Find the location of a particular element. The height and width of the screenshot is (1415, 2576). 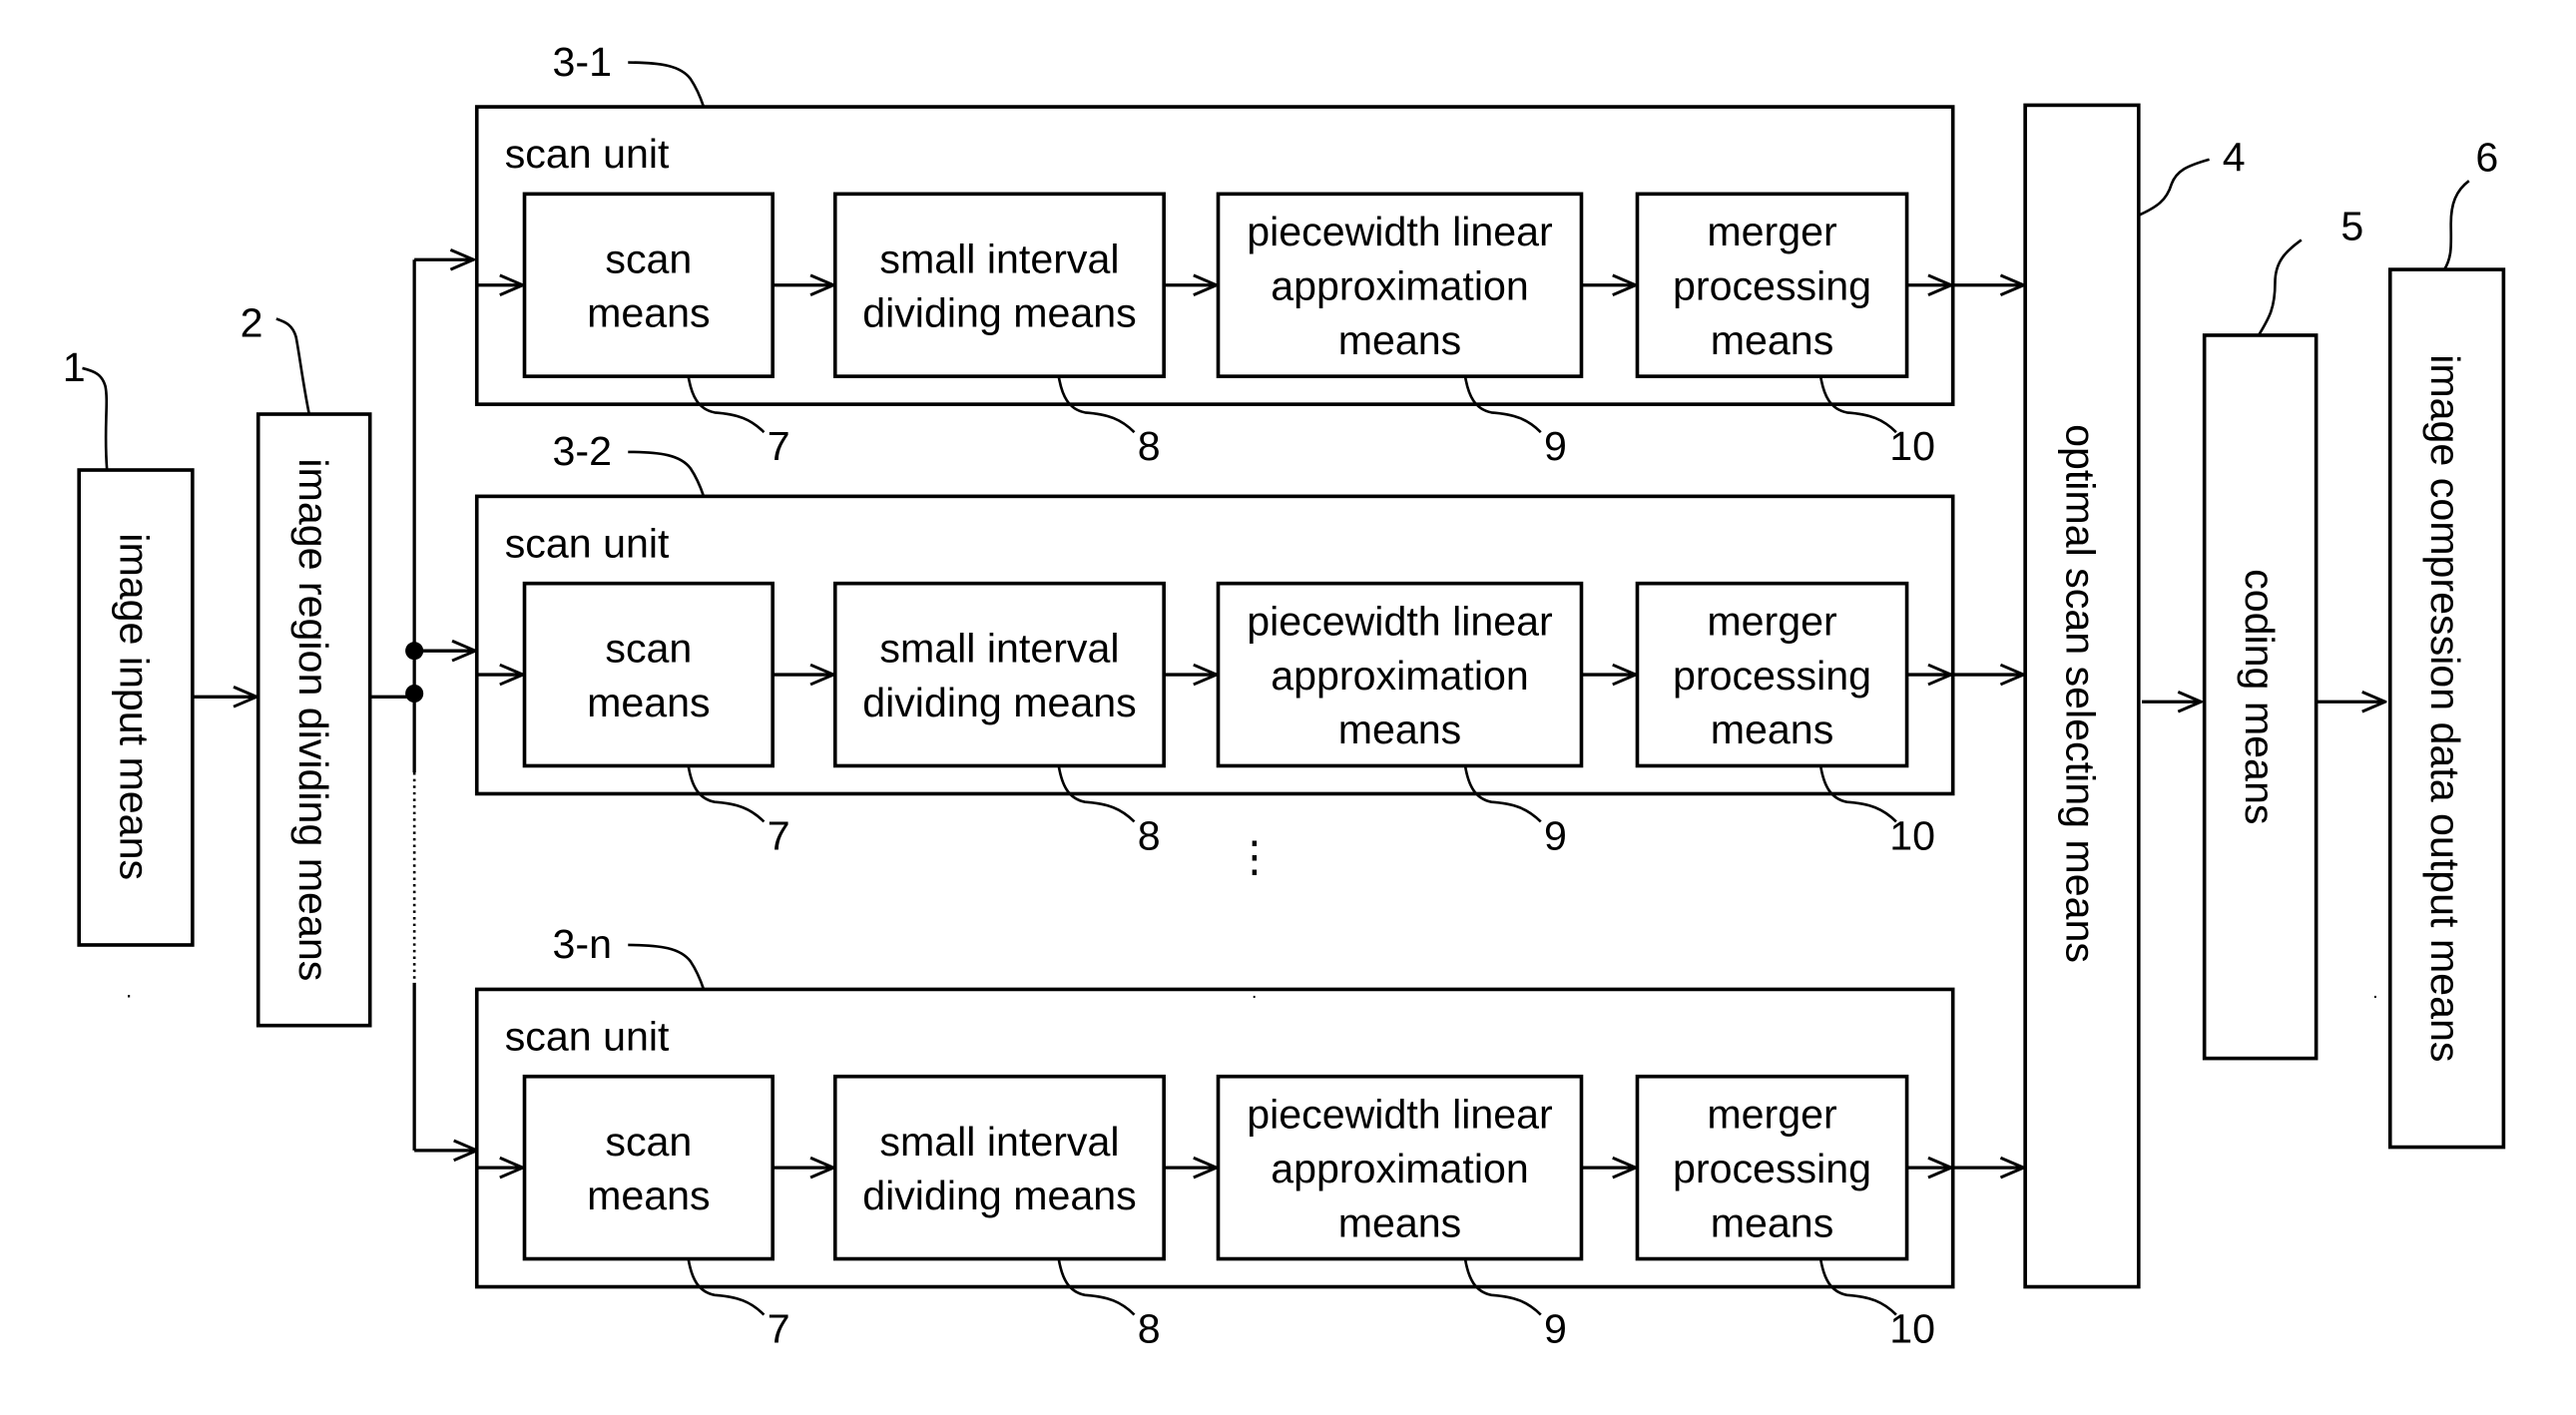

coding-block: coding means 5 is located at coordinates (2283, 632).